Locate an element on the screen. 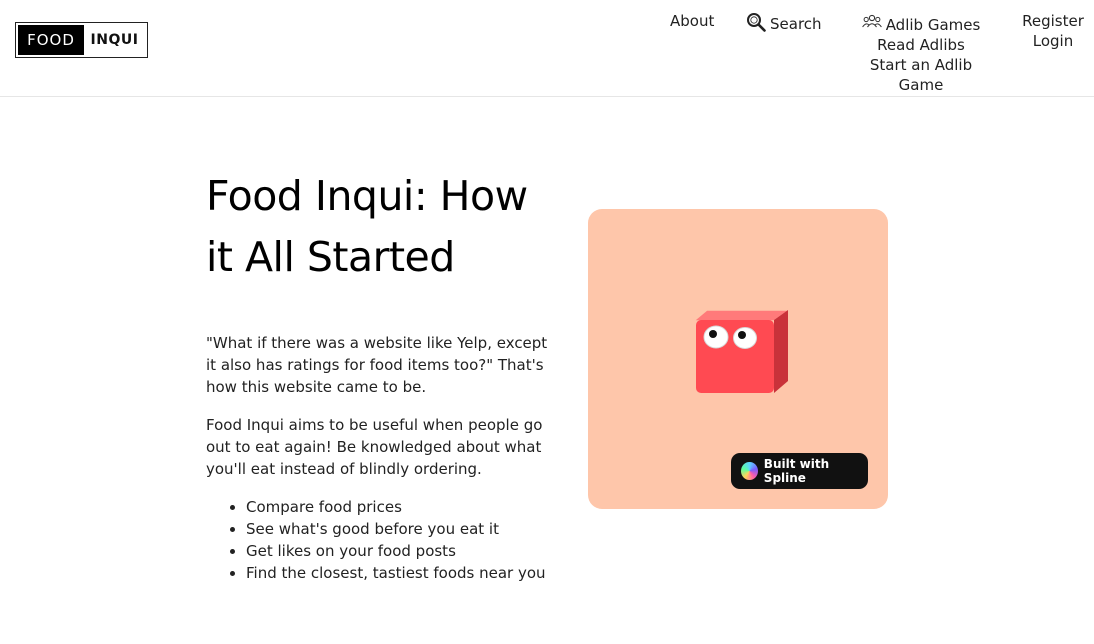  built-with-spline-badge: Built with Spline is located at coordinates (799, 471).